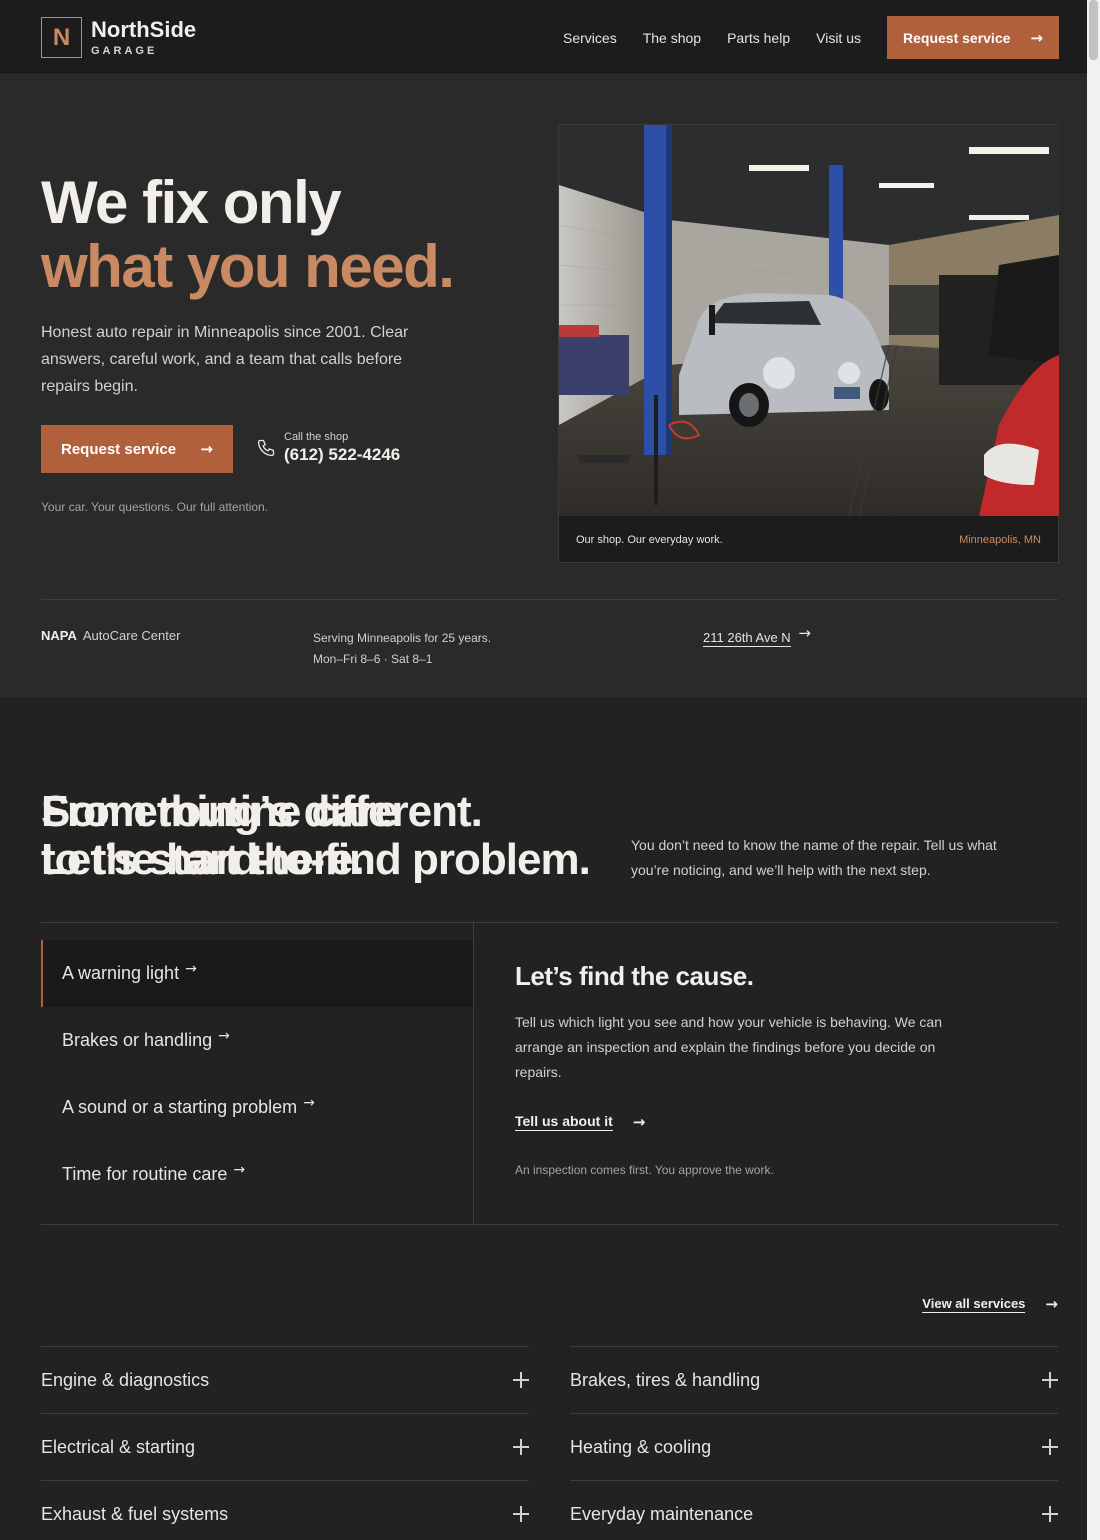 The width and height of the screenshot is (1100, 1540). What do you see at coordinates (662, 1513) in the screenshot?
I see `service-label: Everyday maintenance` at bounding box center [662, 1513].